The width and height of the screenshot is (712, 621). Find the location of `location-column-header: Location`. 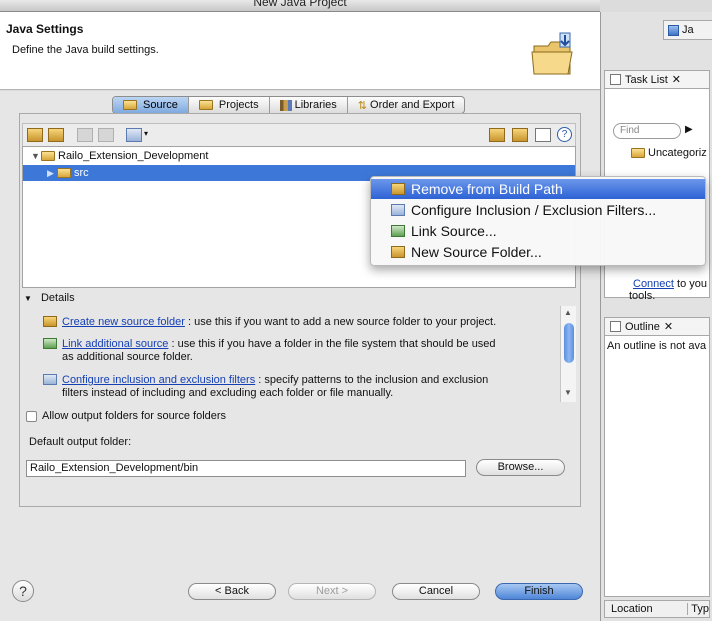

location-column-header: Location is located at coordinates (647, 609).